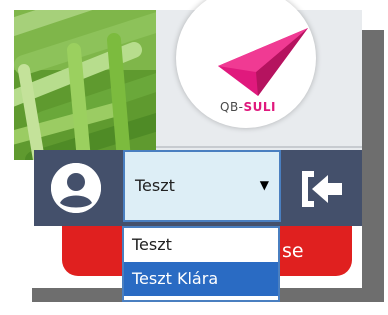 This screenshot has width=388, height=315. Describe the element at coordinates (293, 251) in the screenshot. I see `delete-button-label: se` at that location.